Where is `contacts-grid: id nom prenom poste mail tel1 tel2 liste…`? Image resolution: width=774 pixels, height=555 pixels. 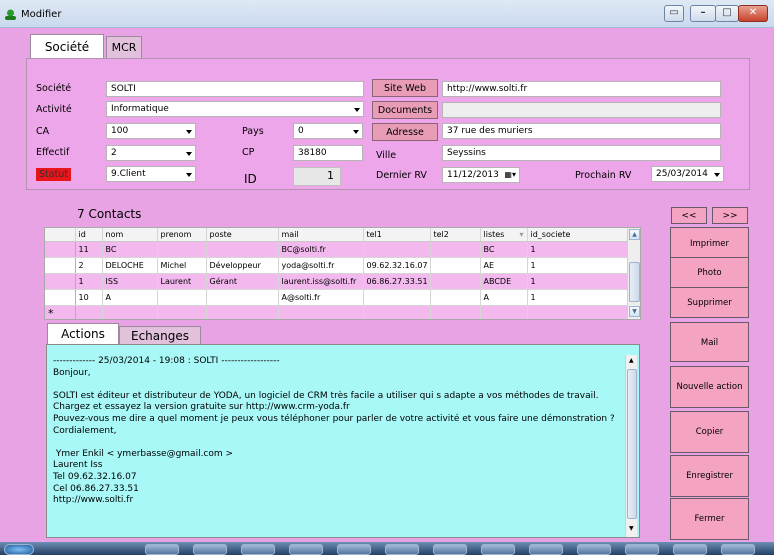
contacts-grid: id nom prenom poste mail tel1 tel2 liste… is located at coordinates (342, 273).